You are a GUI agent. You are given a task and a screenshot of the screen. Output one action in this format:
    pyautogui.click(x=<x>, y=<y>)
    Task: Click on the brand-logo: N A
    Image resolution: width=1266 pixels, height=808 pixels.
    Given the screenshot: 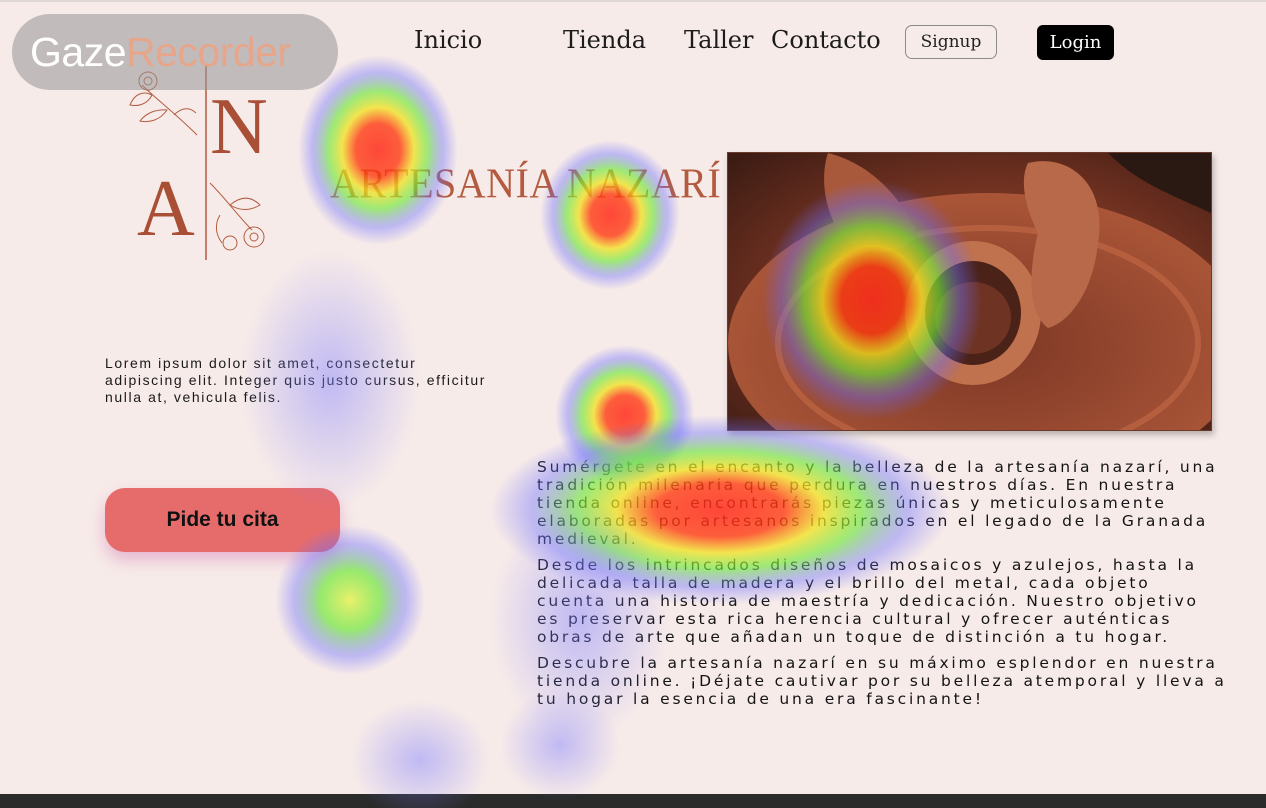 What is the action you would take?
    pyautogui.click(x=198, y=162)
    